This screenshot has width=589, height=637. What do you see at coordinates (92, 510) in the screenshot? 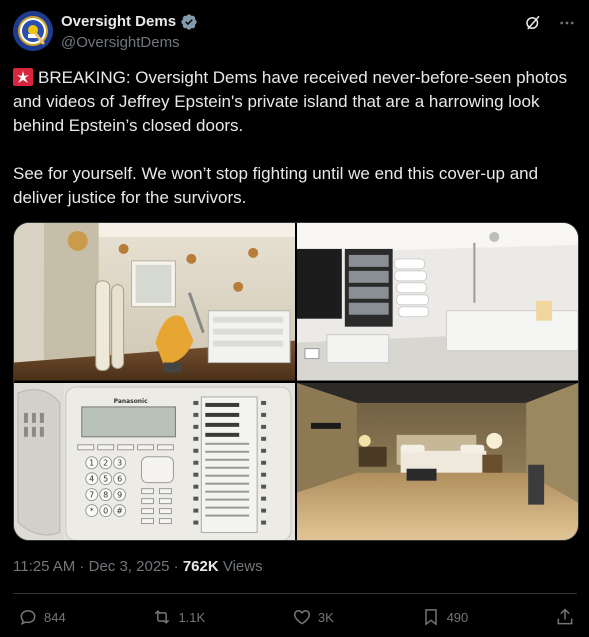
I see `phone-key-star: *` at bounding box center [92, 510].